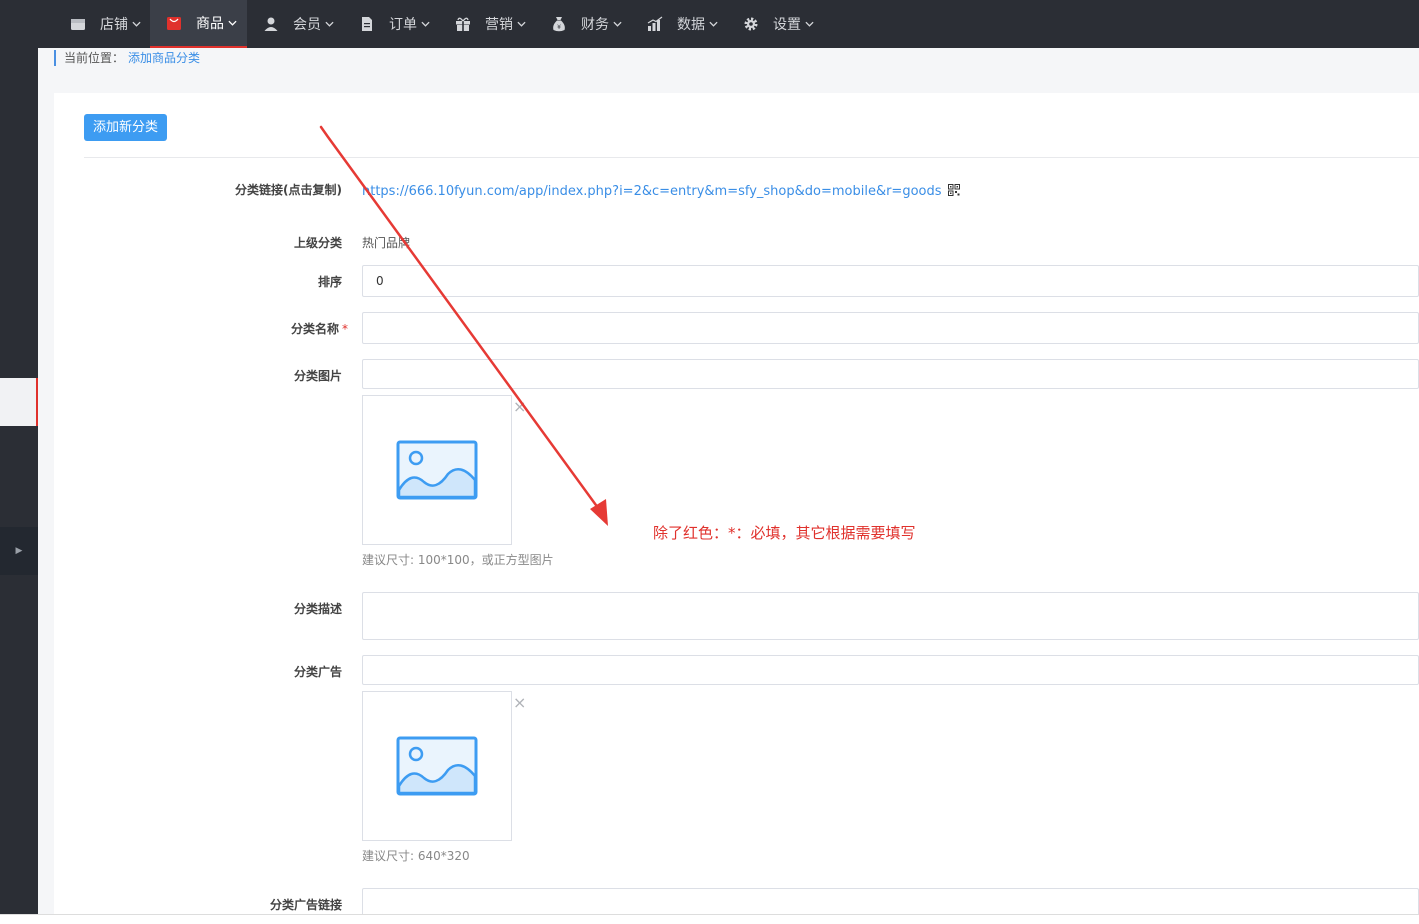 The height and width of the screenshot is (924, 1419). I want to click on category-name-input, so click(890, 328).